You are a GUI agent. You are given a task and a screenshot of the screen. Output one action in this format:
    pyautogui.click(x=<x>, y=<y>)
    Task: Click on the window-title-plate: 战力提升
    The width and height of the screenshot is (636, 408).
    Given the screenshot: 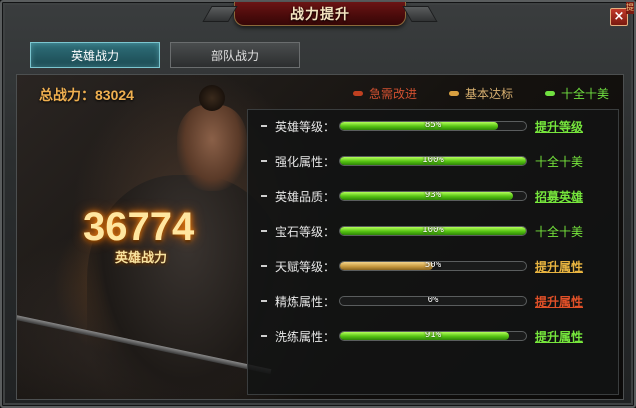 What is the action you would take?
    pyautogui.click(x=320, y=14)
    